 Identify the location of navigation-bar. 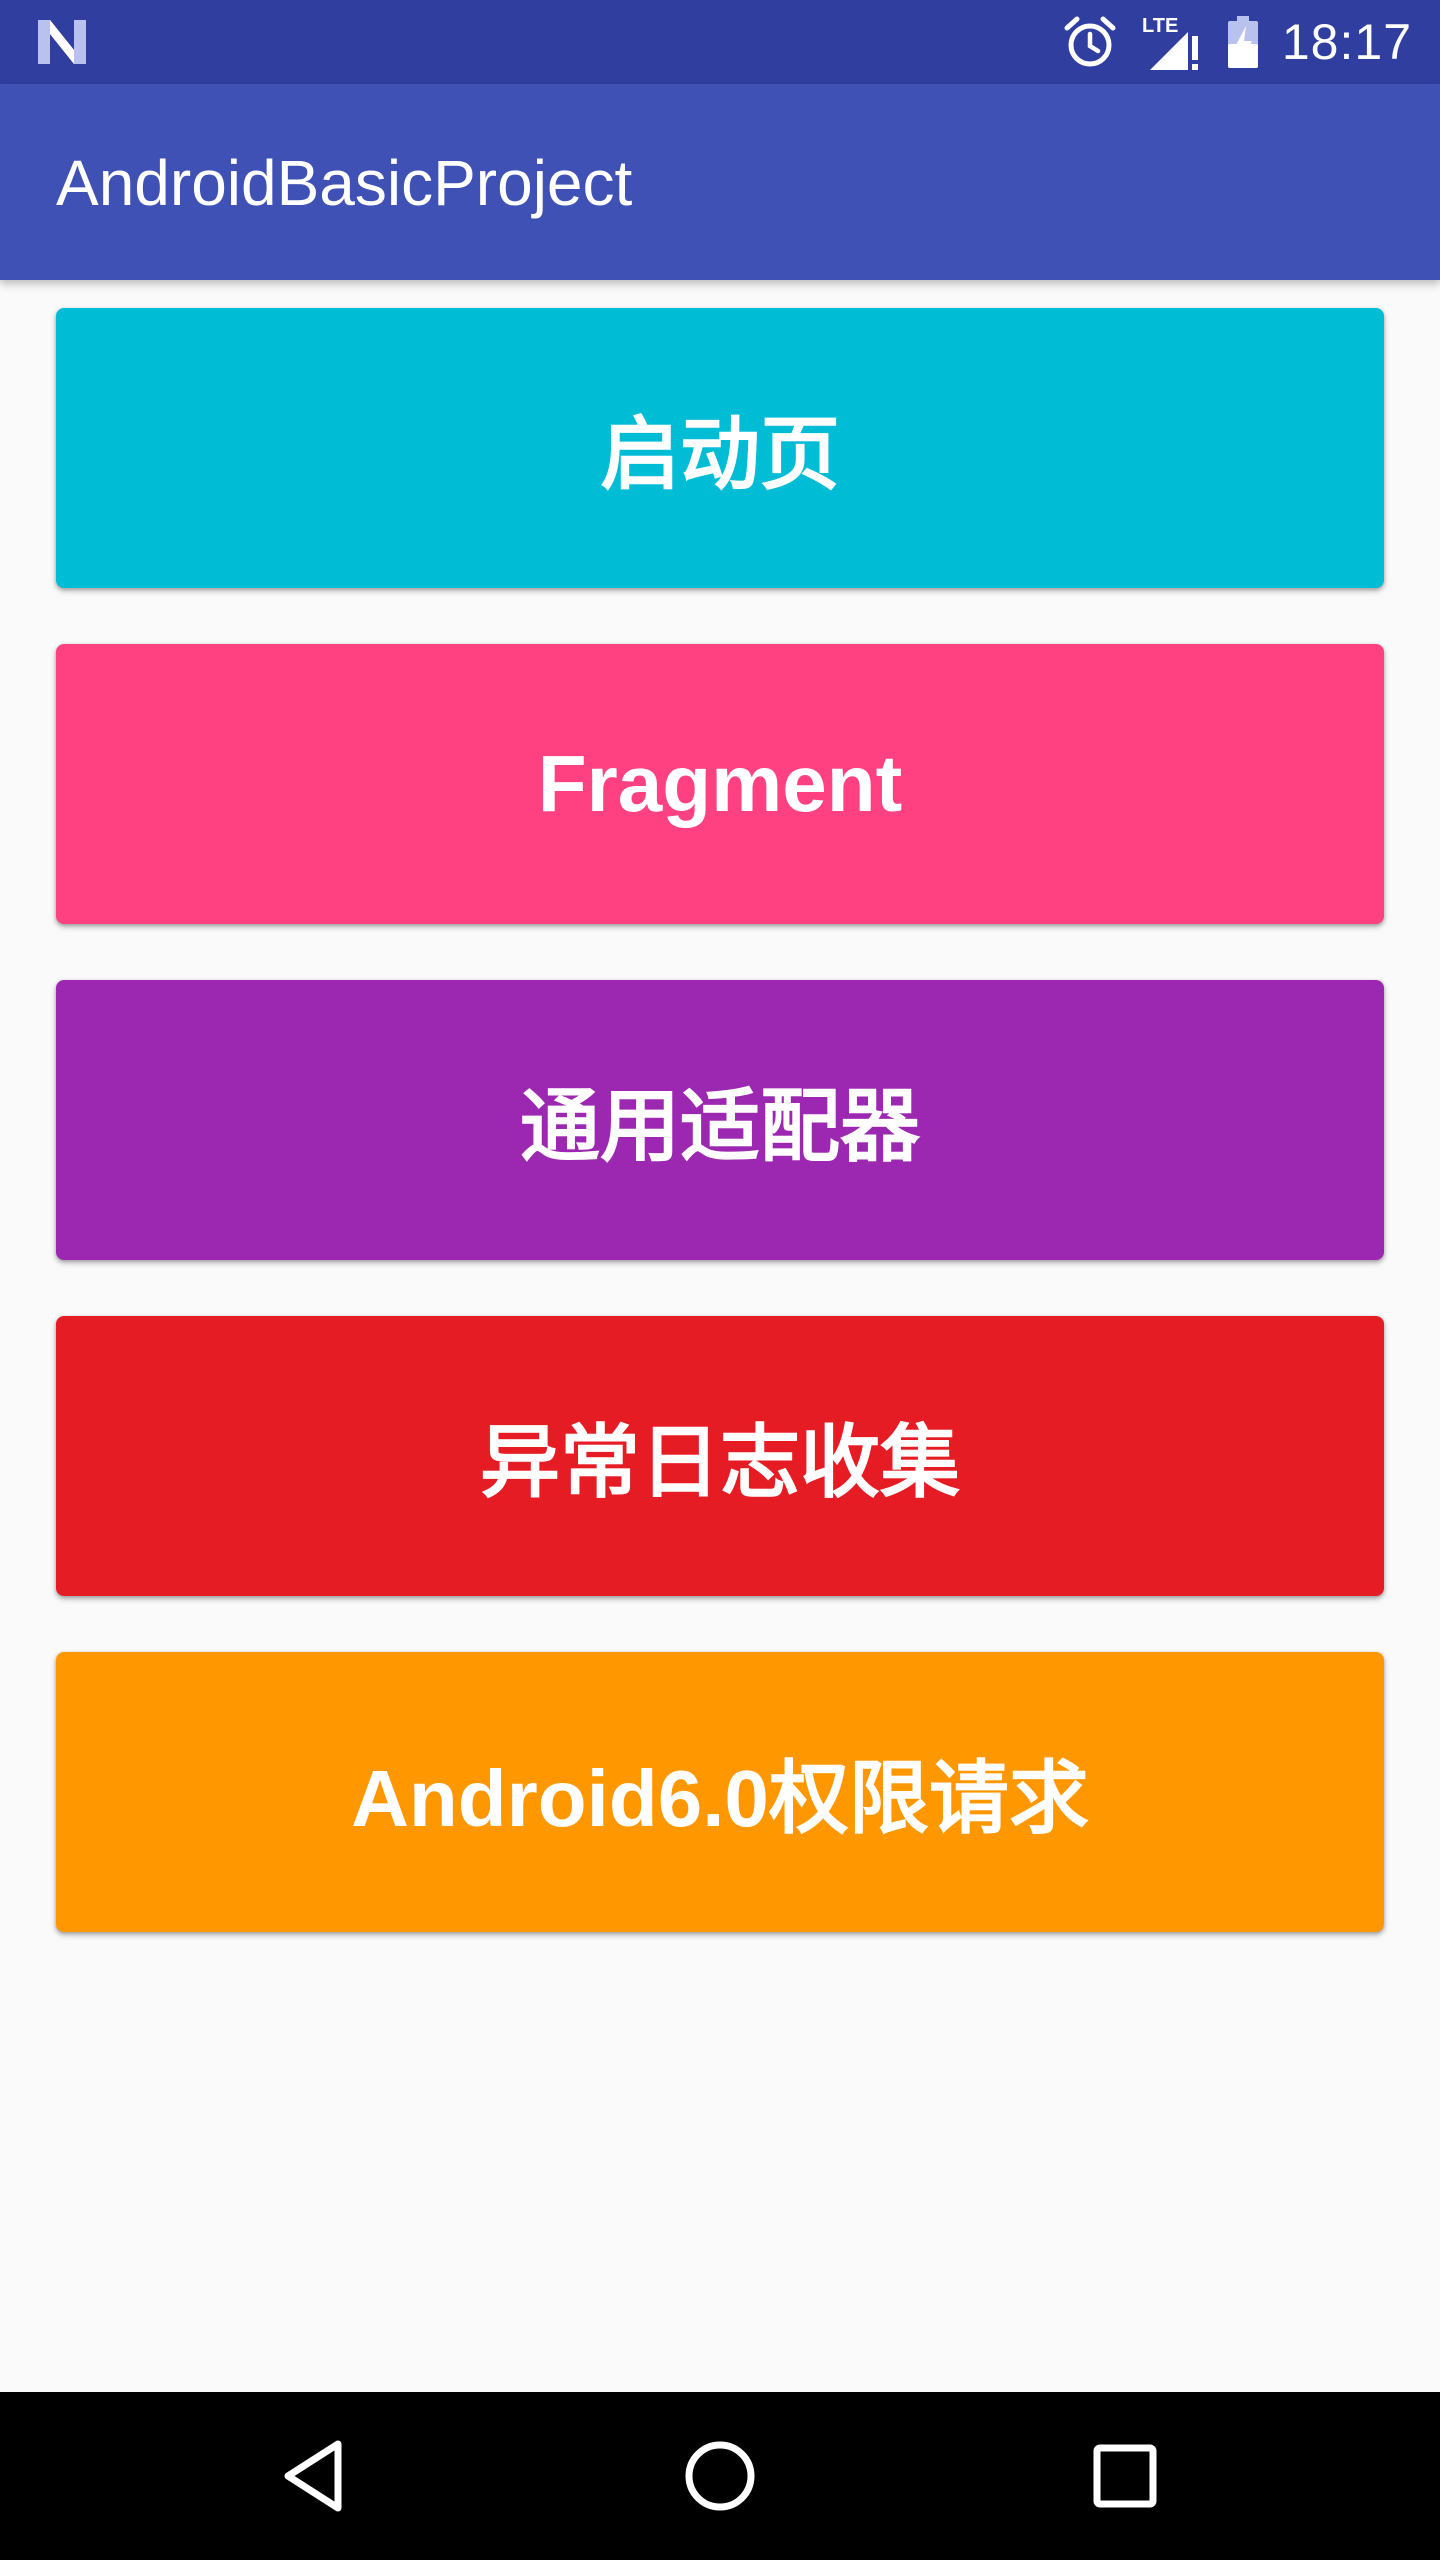
(720, 2476).